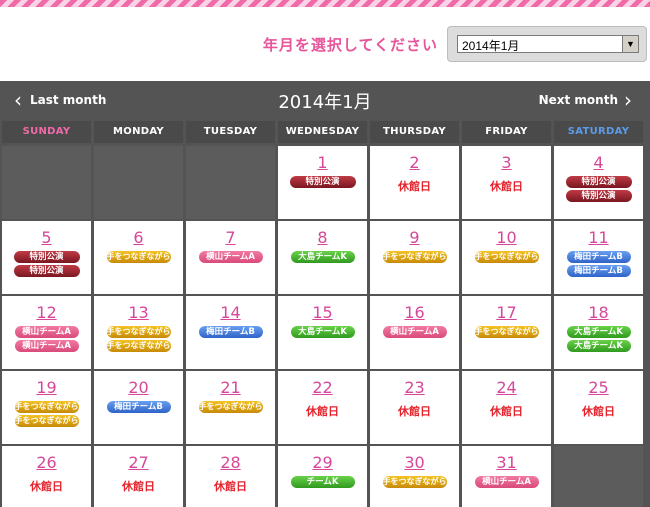 Image resolution: width=650 pixels, height=507 pixels. I want to click on day-number-link: 15, so click(322, 313).